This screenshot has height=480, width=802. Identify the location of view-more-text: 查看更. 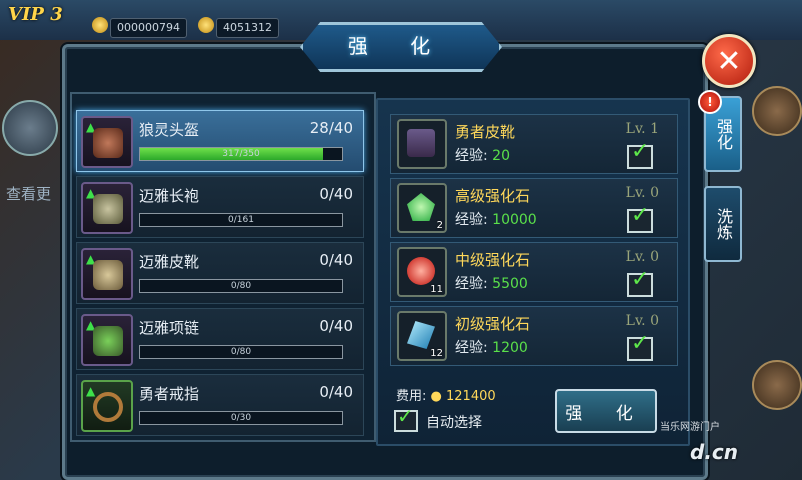
(28, 193).